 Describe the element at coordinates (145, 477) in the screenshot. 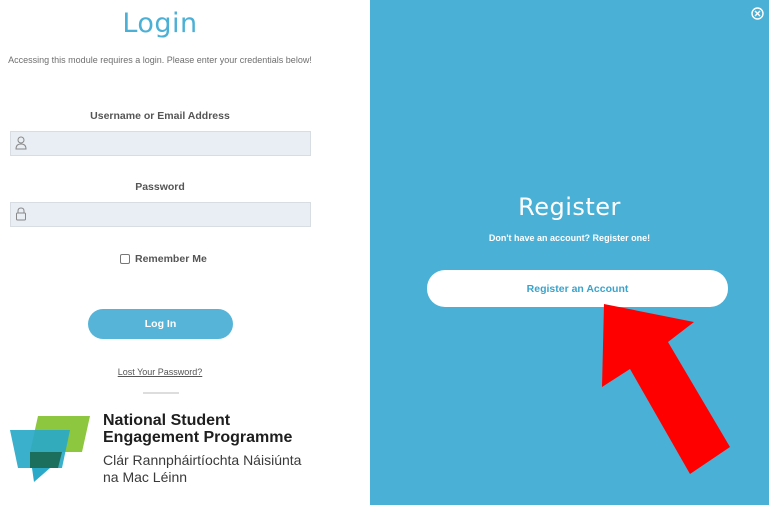

I see `logo-subtitle-line2: na Mac Léinn` at that location.